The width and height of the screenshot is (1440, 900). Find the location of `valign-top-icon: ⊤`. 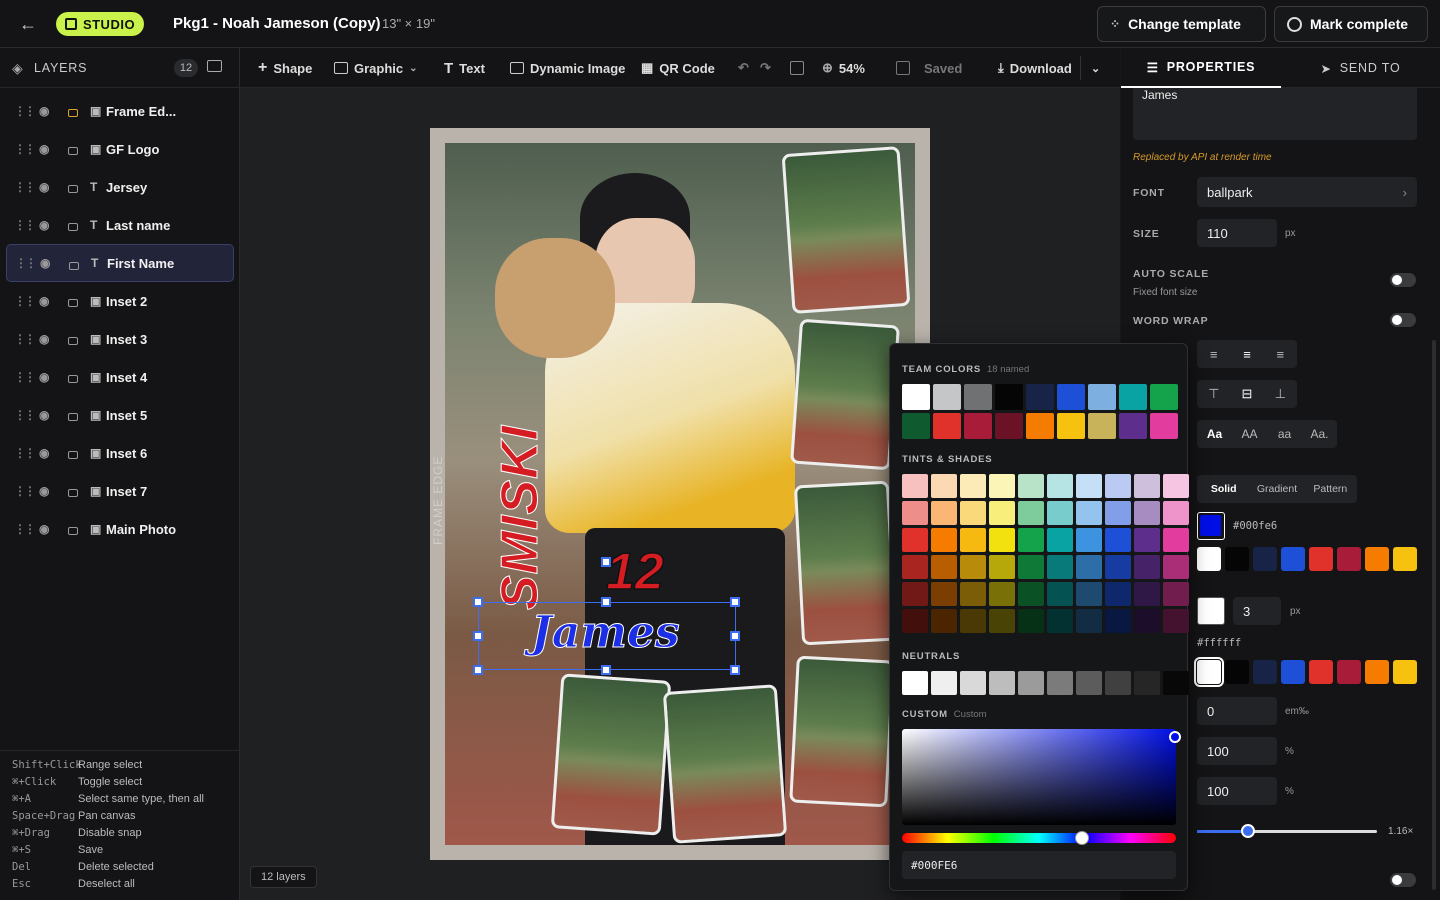

valign-top-icon: ⊤ is located at coordinates (1213, 394).